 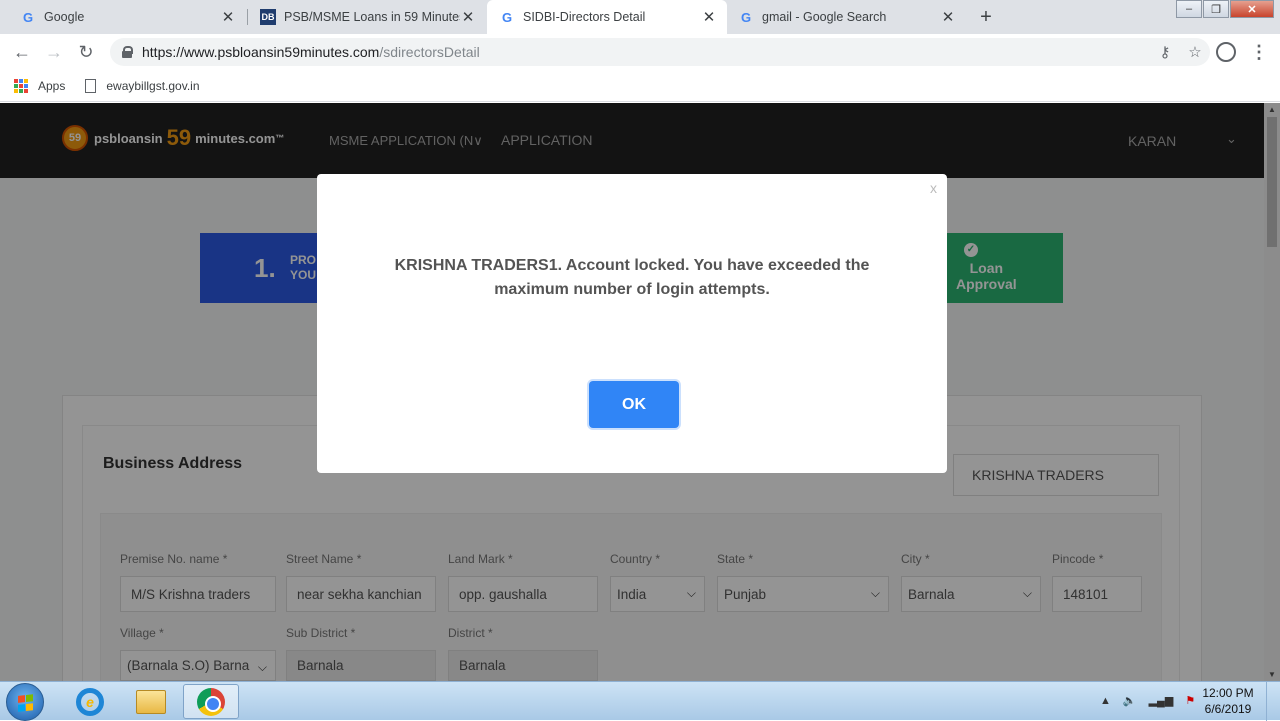 I want to click on restore-button: ❐, so click(x=1216, y=9).